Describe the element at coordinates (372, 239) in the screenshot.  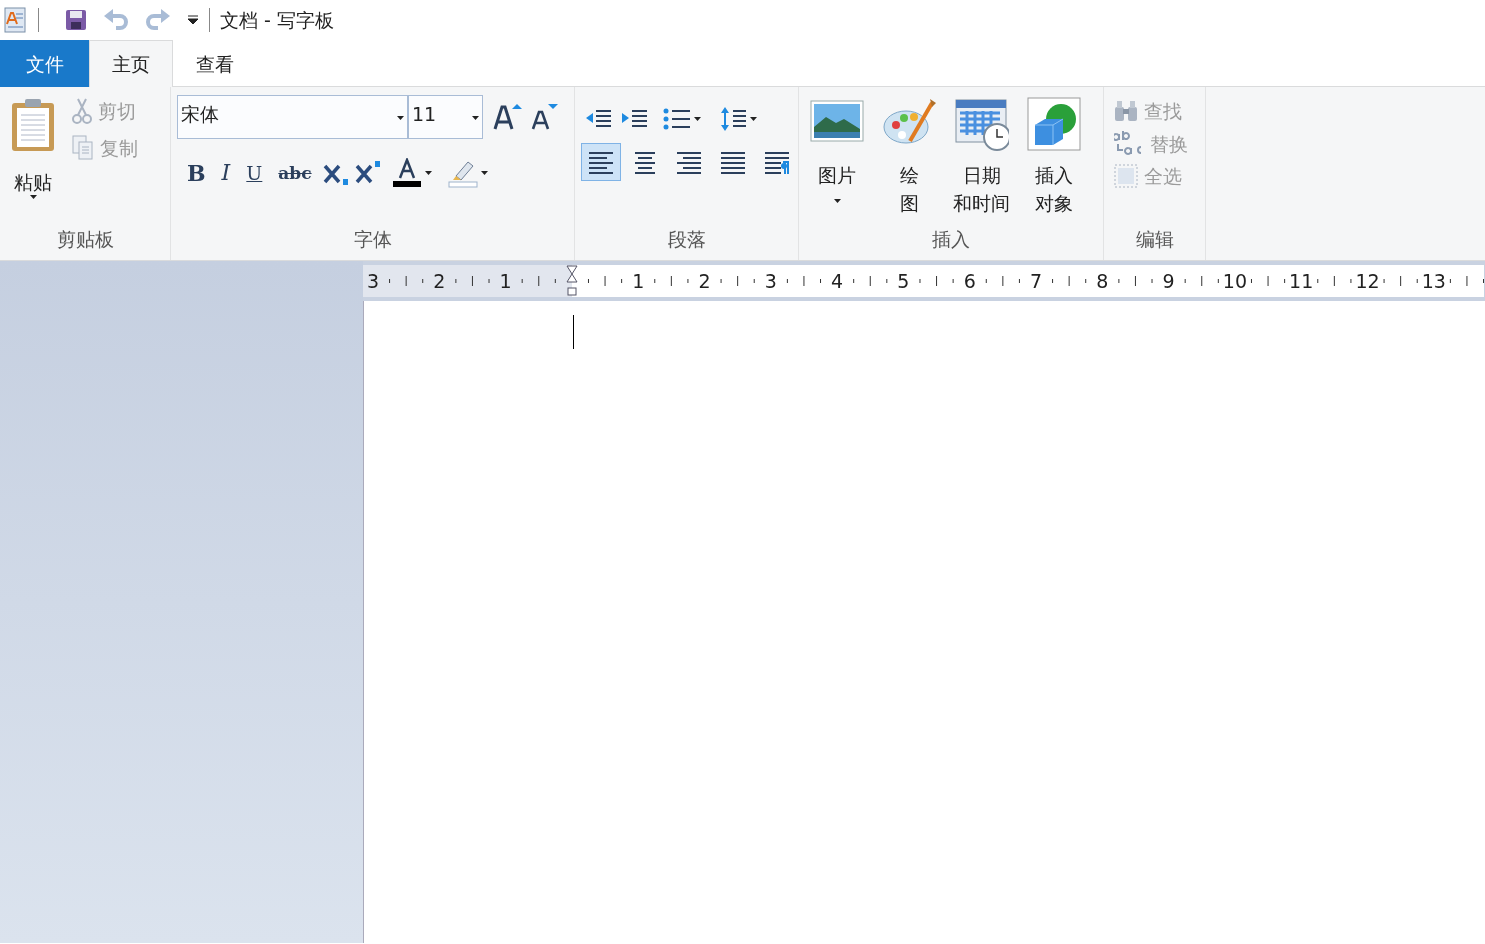
I see `group-label: 字体` at that location.